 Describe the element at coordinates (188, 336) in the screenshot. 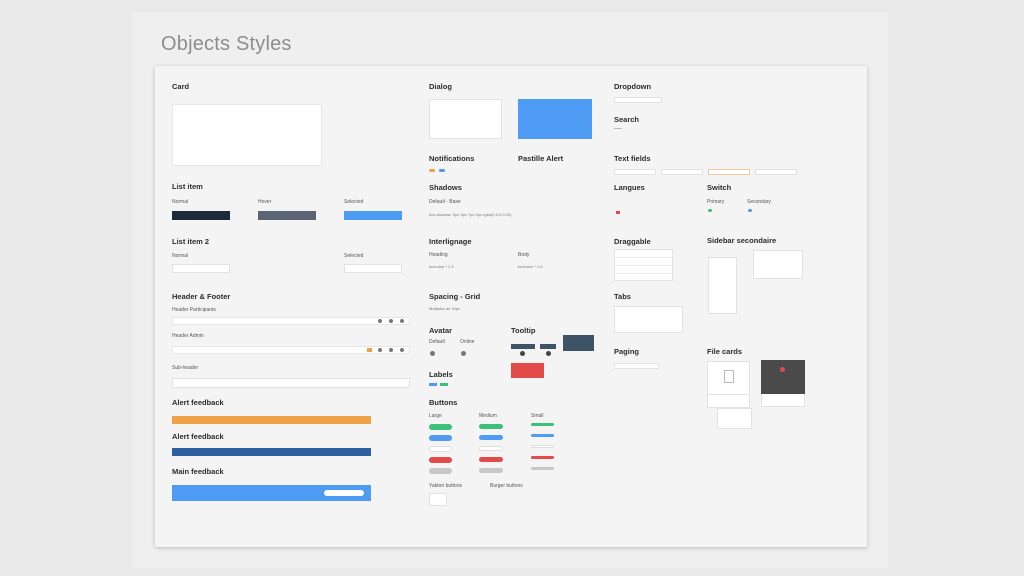

I see `header-admin-label: Header Admin` at that location.